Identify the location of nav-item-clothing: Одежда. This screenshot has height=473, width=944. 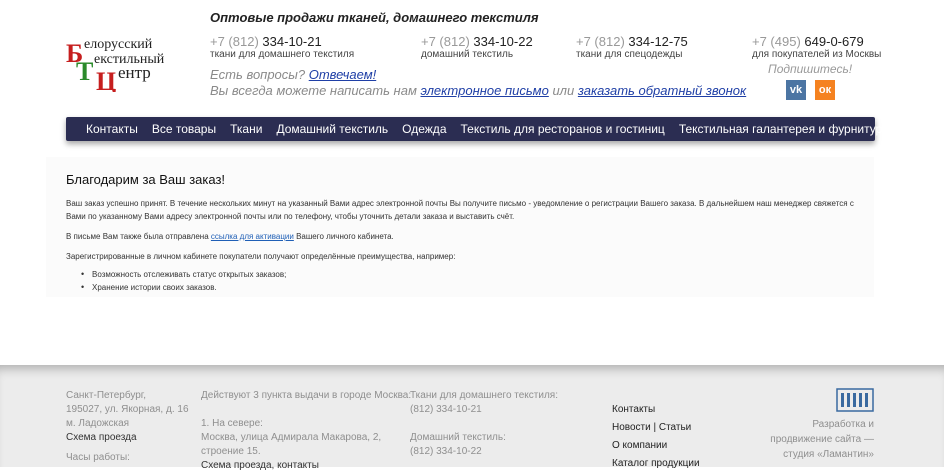
(424, 129).